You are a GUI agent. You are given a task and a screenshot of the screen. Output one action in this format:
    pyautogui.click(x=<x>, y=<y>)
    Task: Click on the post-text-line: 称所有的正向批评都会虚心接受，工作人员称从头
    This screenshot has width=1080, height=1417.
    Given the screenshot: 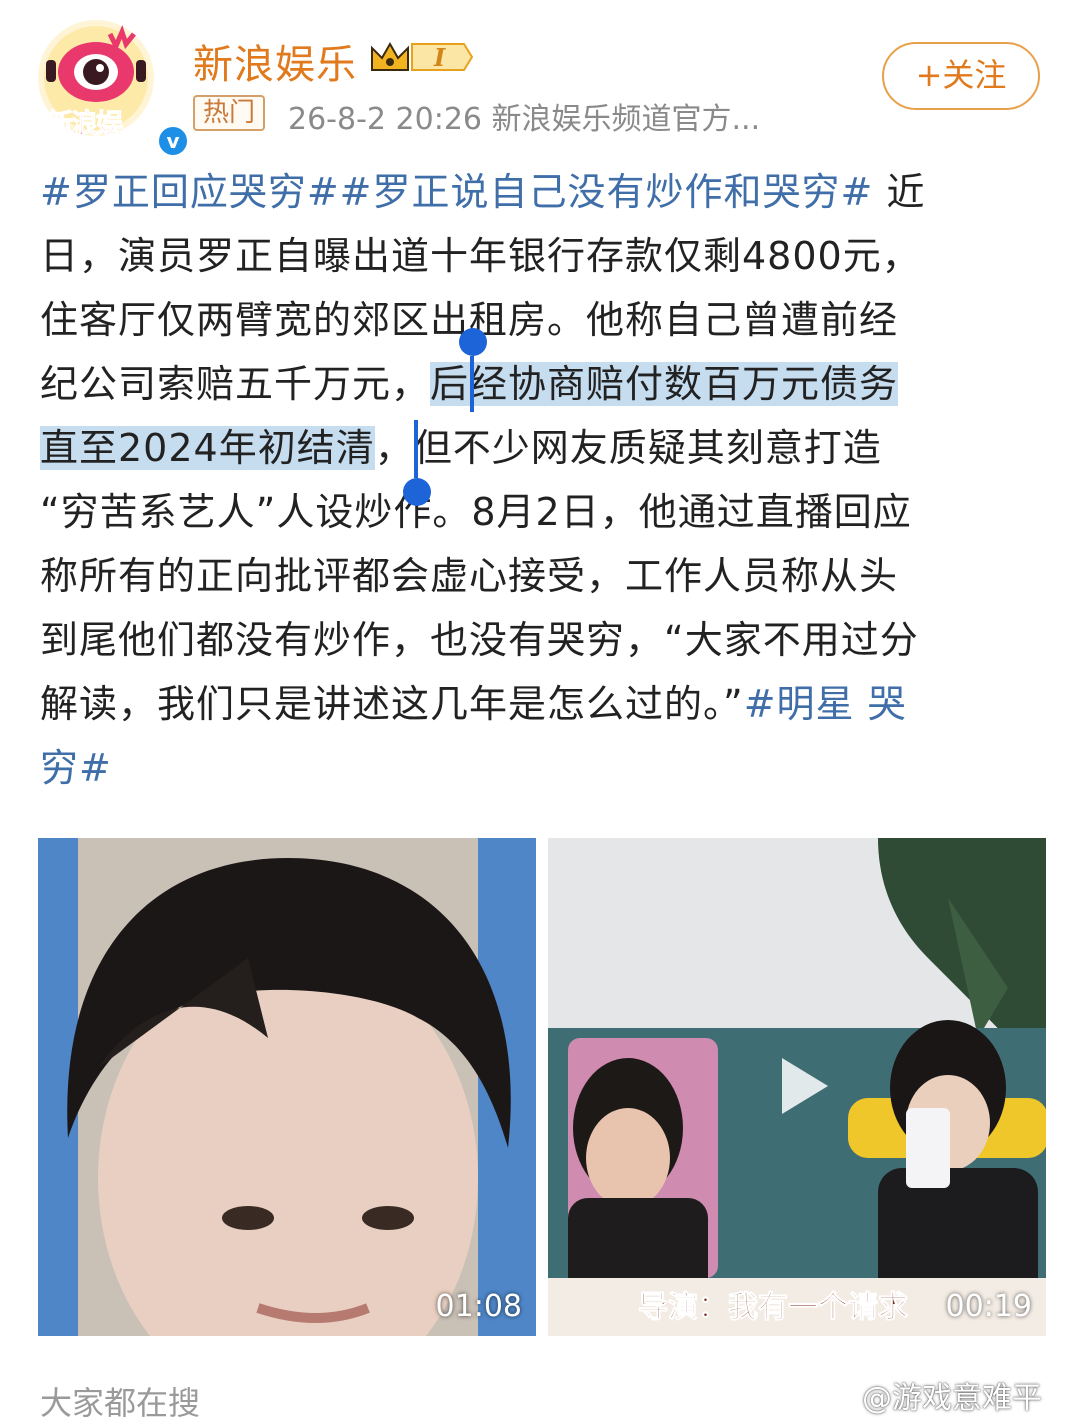 What is the action you would take?
    pyautogui.click(x=540, y=576)
    